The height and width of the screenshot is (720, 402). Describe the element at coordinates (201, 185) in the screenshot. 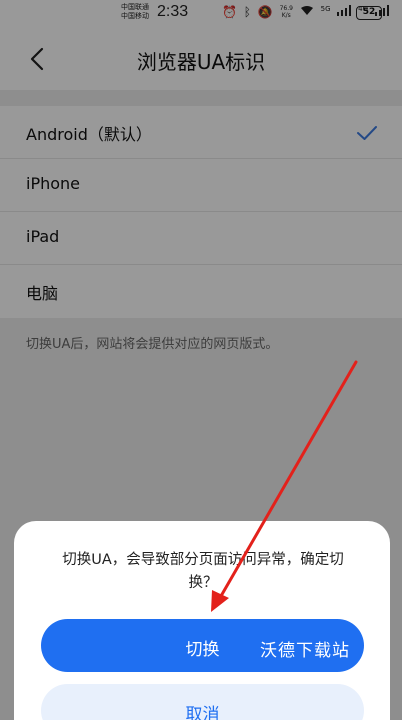

I see `option-iphone: iPhone` at that location.